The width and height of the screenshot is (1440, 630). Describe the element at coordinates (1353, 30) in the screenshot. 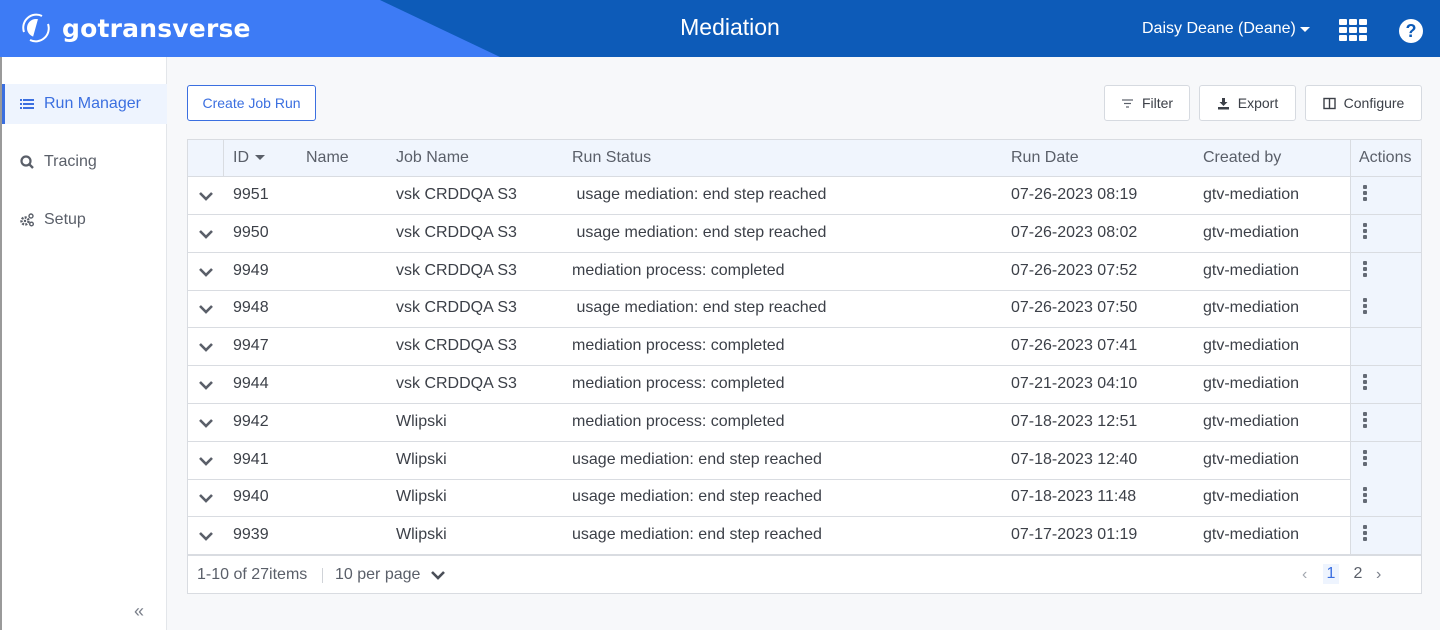

I see `app-grid-icon` at that location.